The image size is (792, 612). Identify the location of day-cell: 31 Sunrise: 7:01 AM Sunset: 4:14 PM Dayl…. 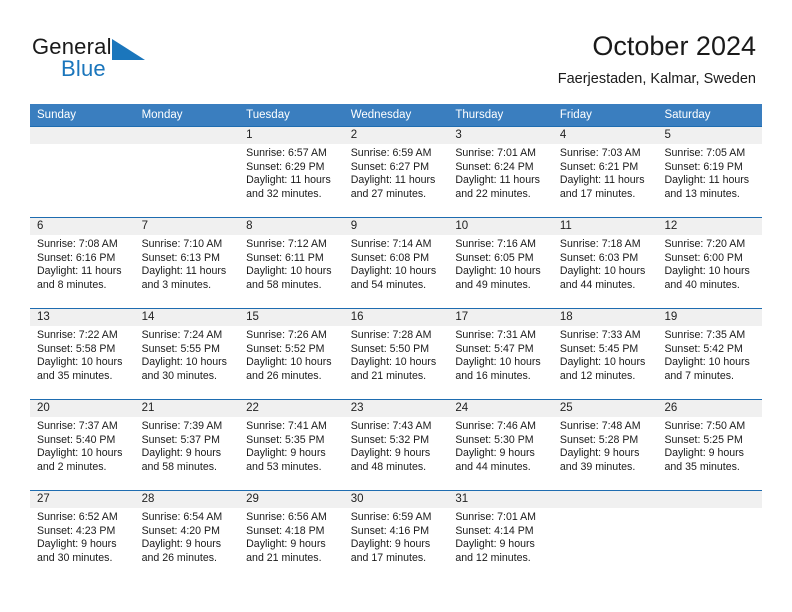
(500, 536).